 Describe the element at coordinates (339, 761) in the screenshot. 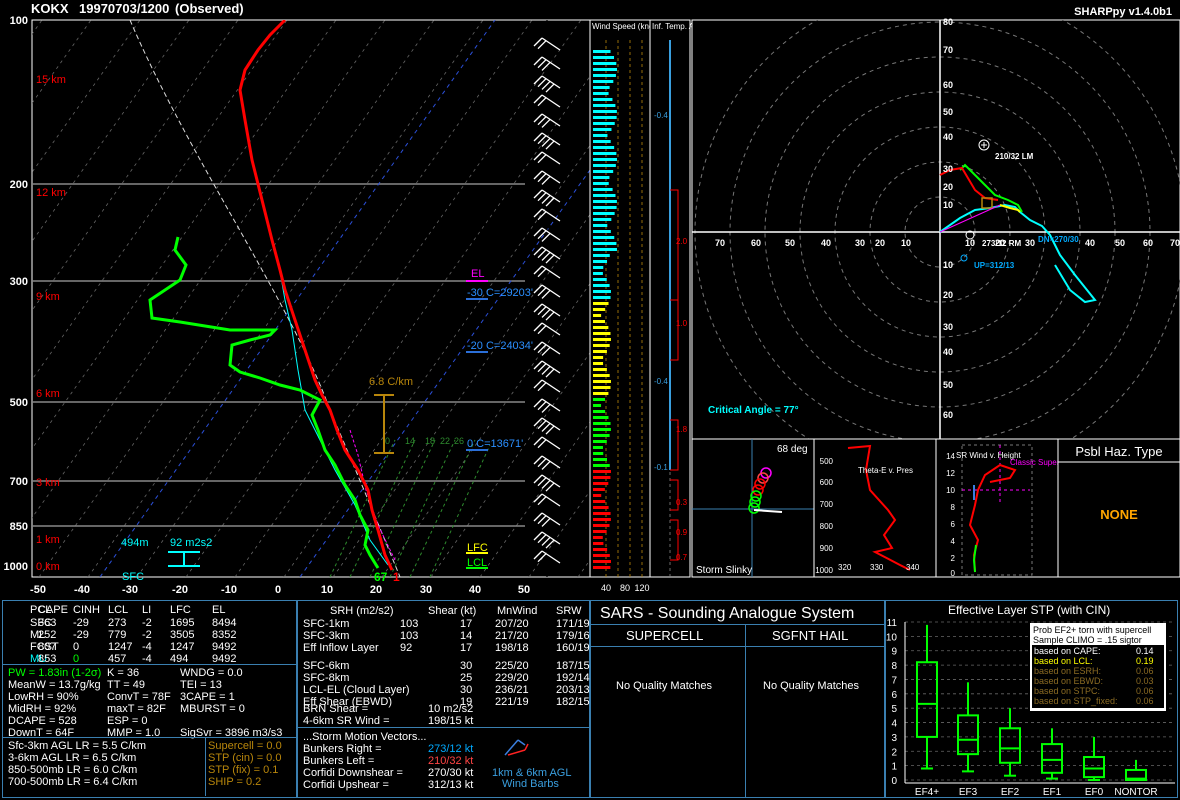

I see `storm-motion-label: Bunkers Left =` at that location.